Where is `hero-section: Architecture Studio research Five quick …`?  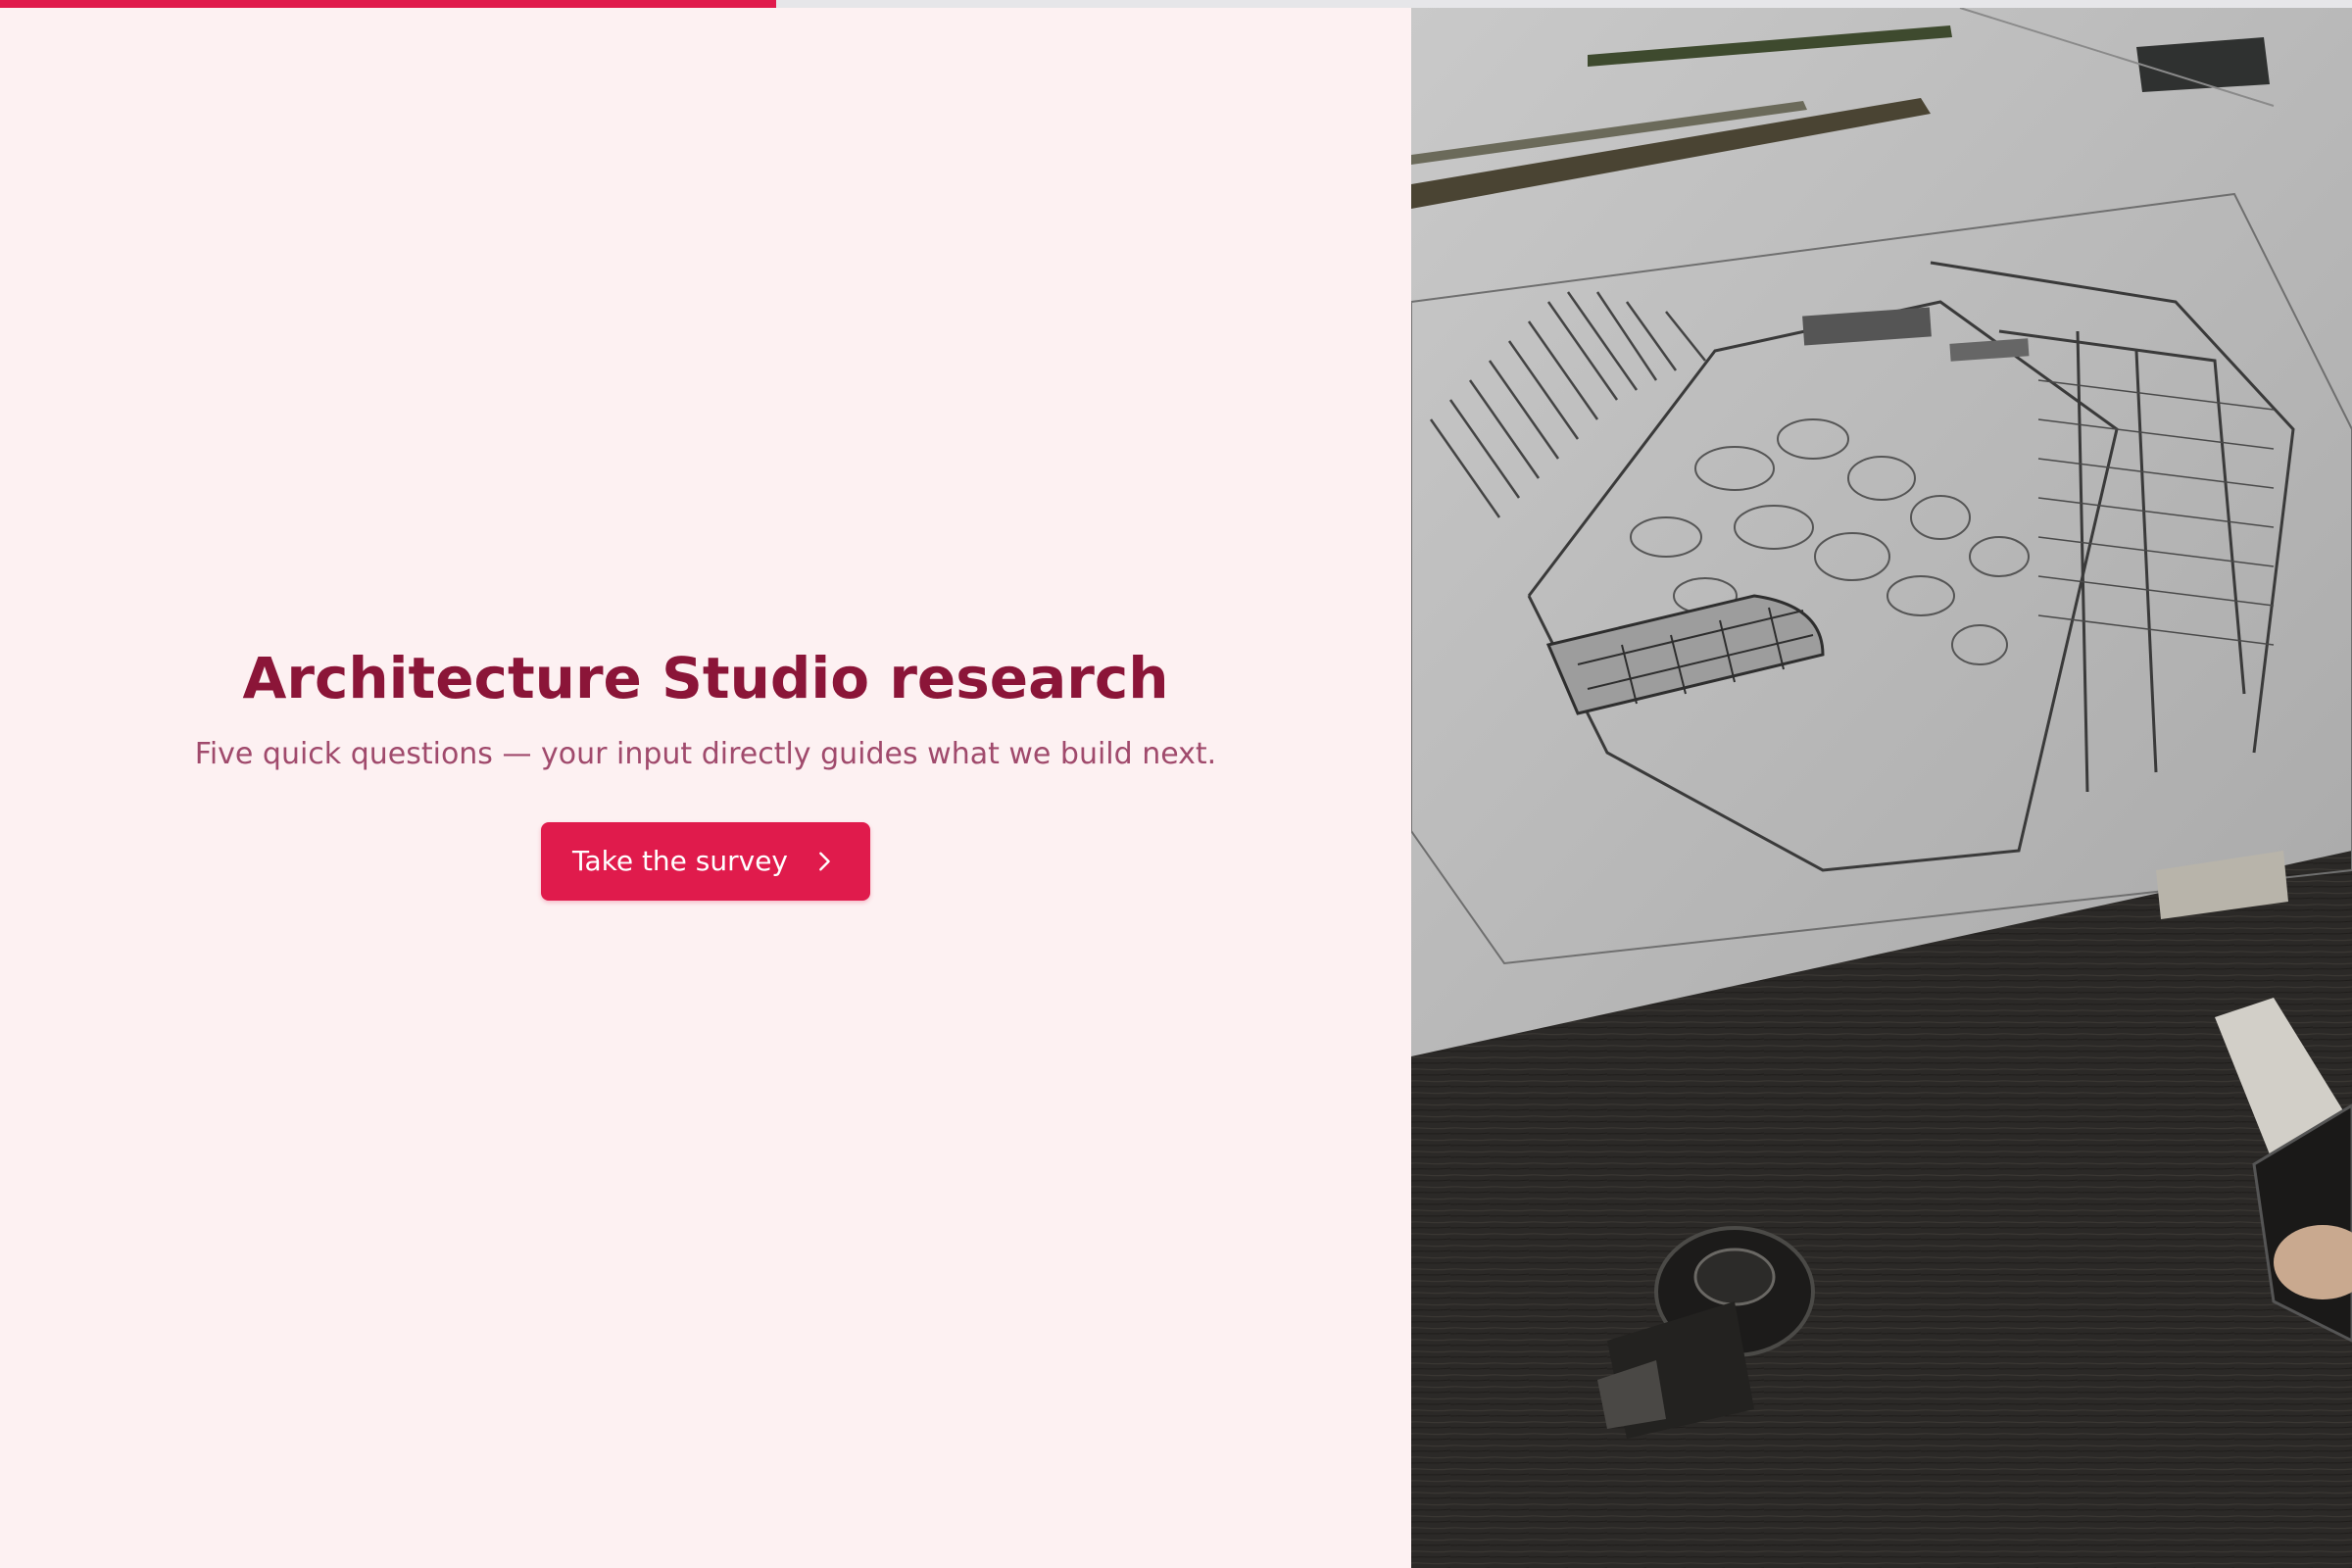
hero-section: Architecture Studio research Five quick … is located at coordinates (705, 773).